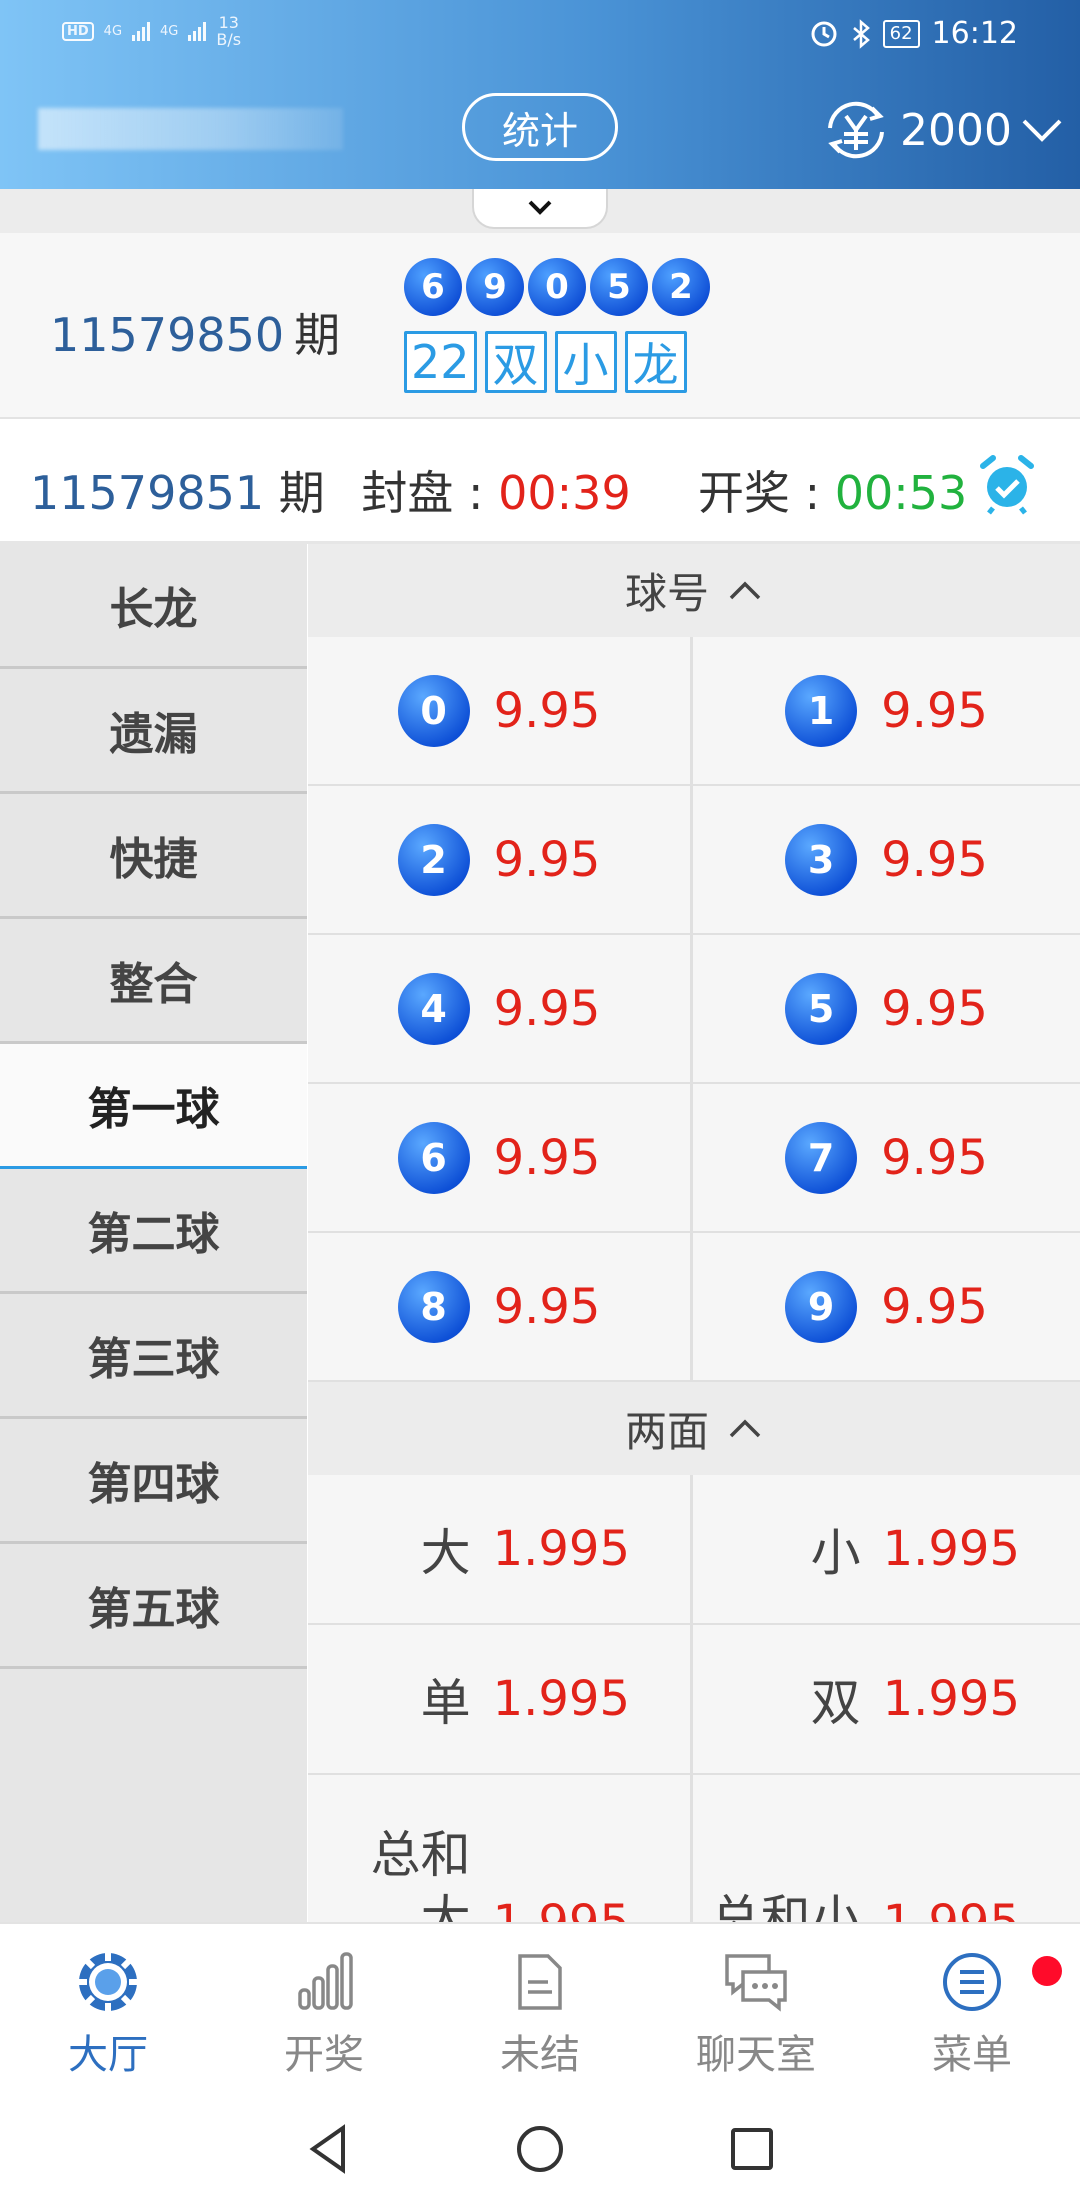 This screenshot has height=2204, width=1080. I want to click on previous-issue: 11579850 期, so click(195, 332).